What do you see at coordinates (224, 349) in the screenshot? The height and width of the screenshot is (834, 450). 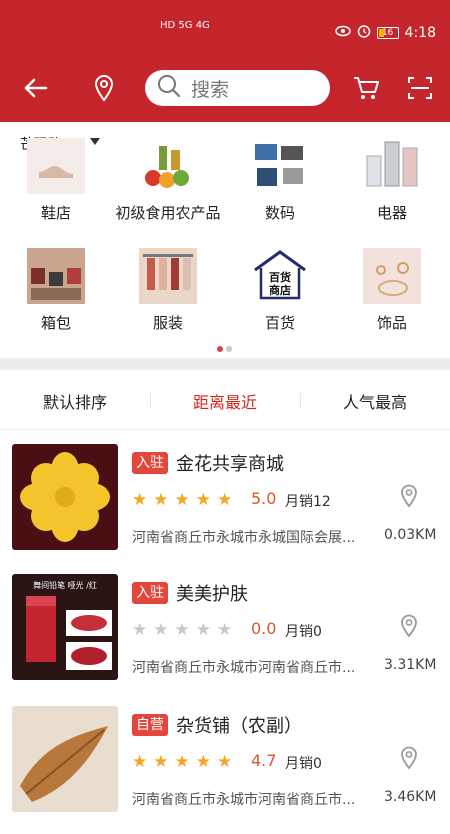 I see `pager-dots` at bounding box center [224, 349].